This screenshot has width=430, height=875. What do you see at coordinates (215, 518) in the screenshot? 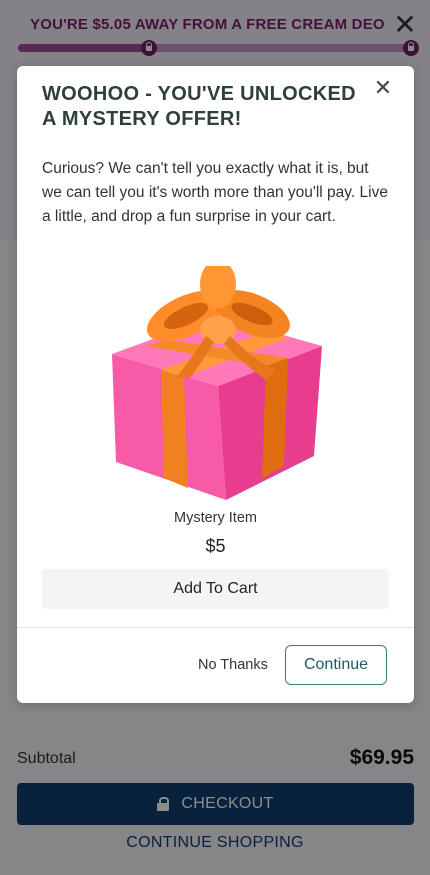
I see `item-name: Mystery Item` at bounding box center [215, 518].